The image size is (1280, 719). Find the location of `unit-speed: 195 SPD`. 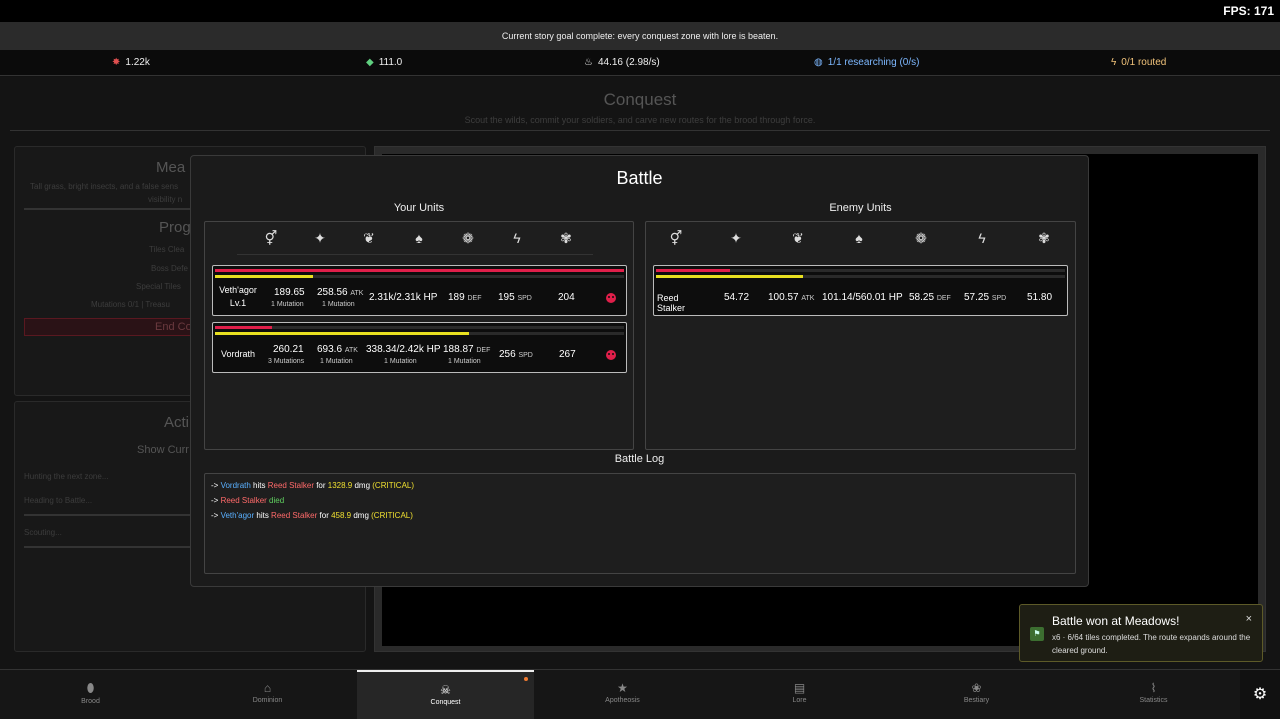

unit-speed: 195 SPD is located at coordinates (515, 297).